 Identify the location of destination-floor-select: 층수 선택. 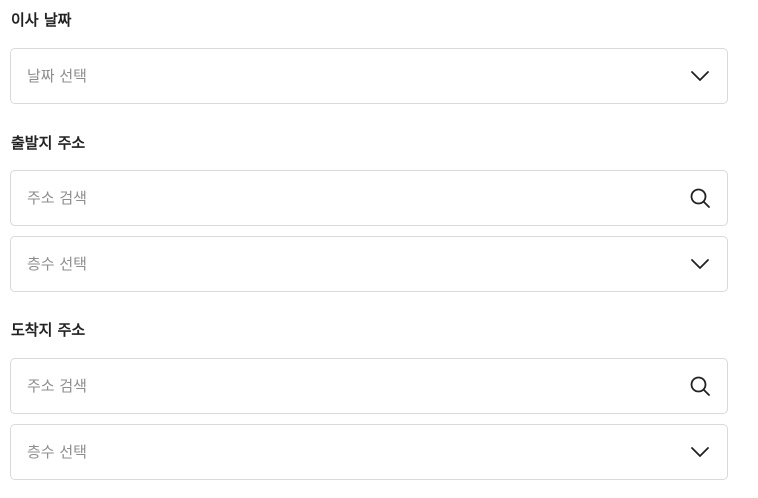
(369, 452).